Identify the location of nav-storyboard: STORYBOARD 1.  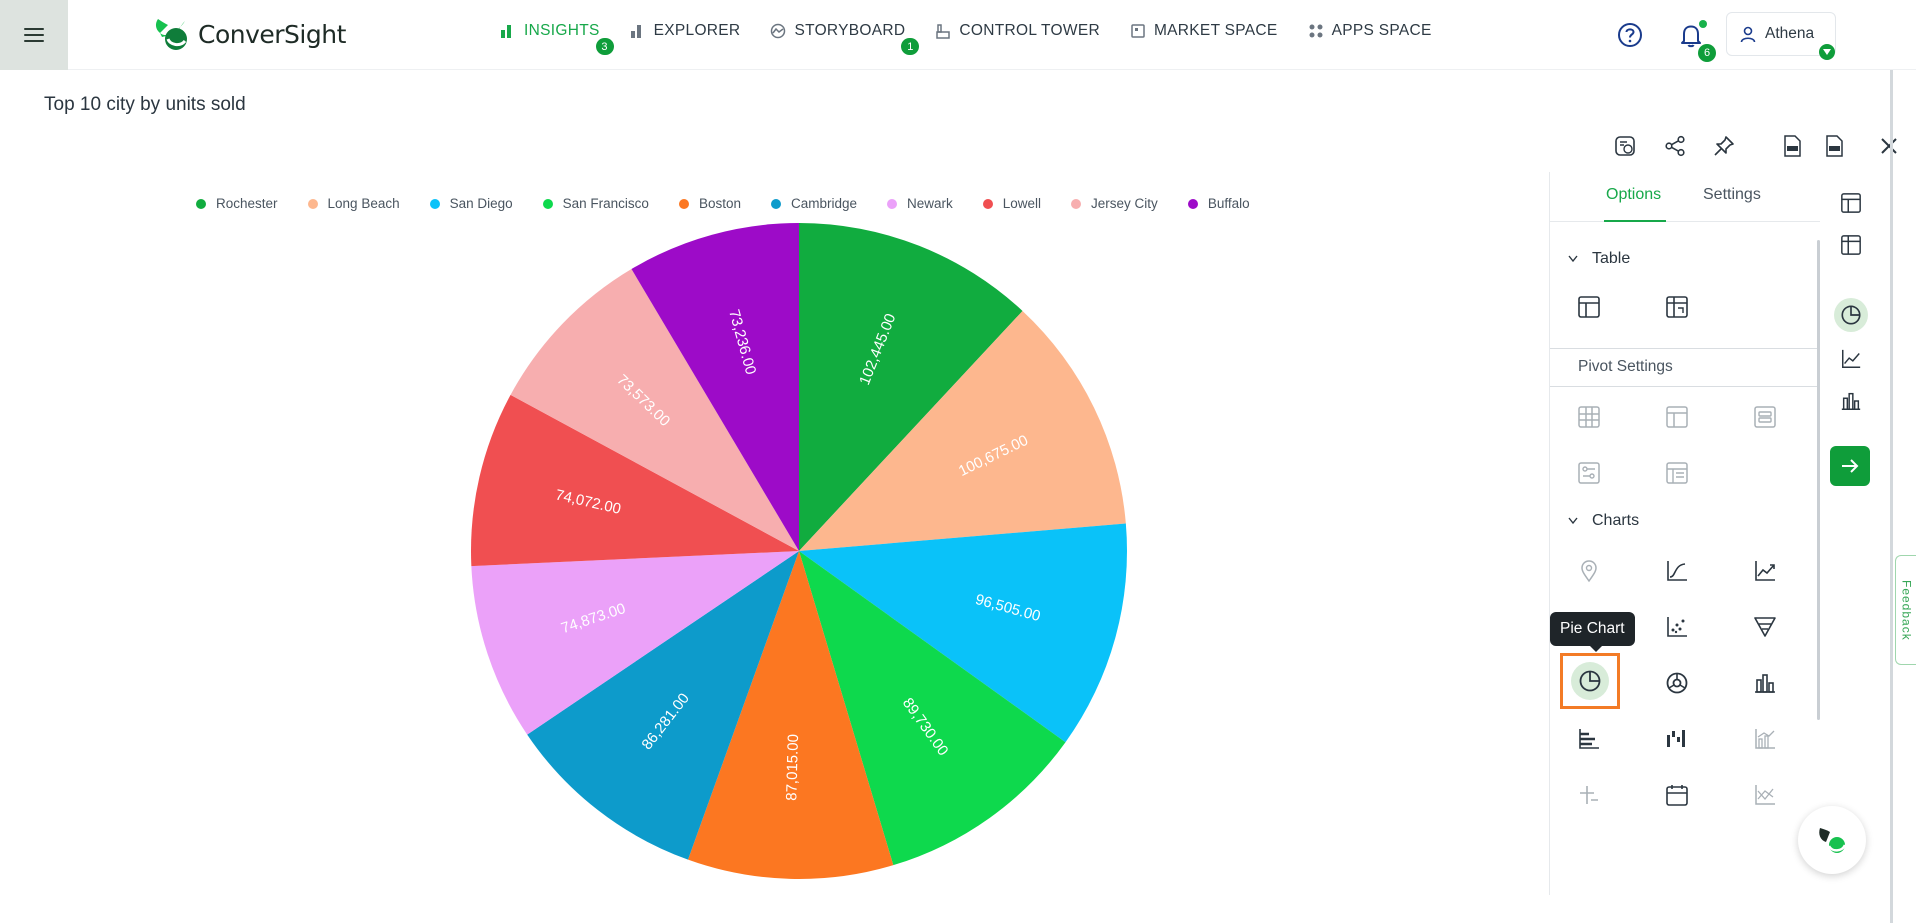
(845, 38).